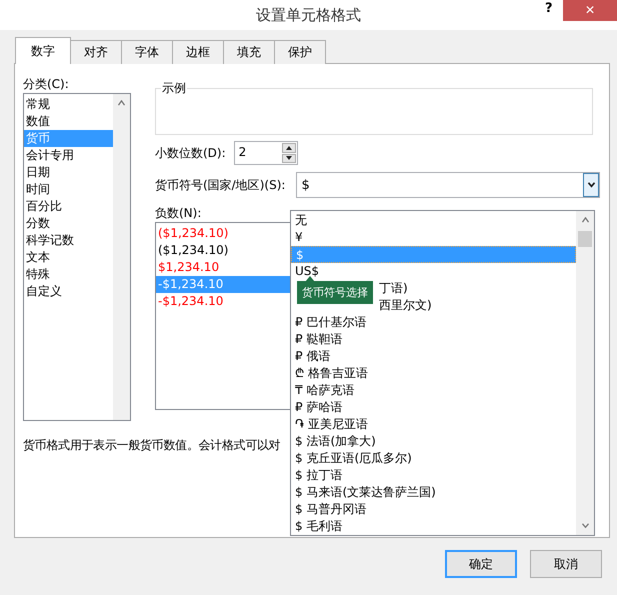 The width and height of the screenshot is (617, 595). I want to click on dropdown-option: 无, so click(299, 220).